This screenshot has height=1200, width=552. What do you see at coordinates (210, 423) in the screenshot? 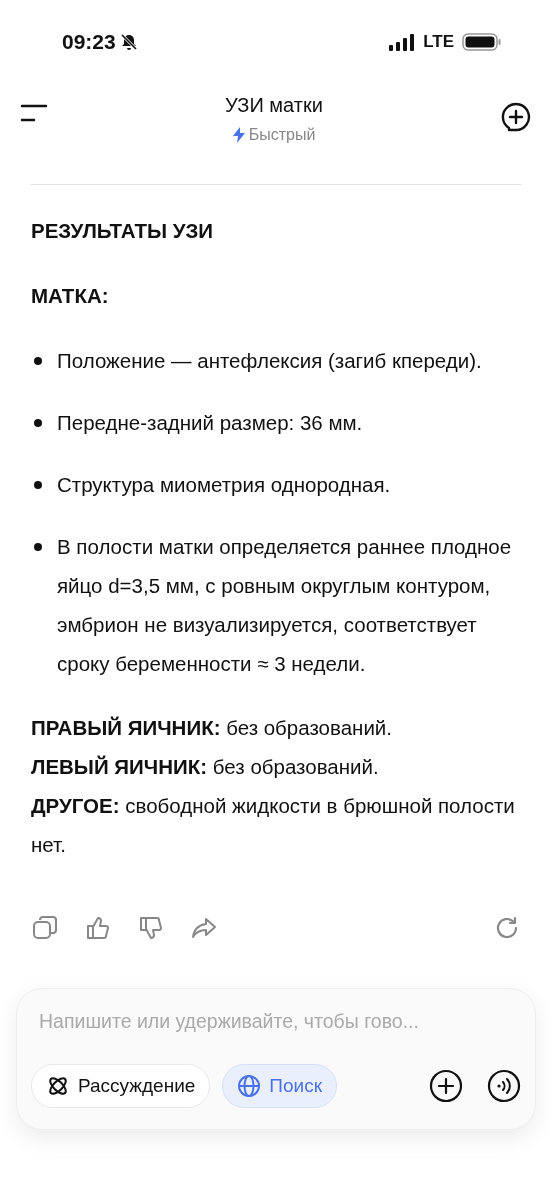
I see `bullet-text: Передне-задний размер: 36 мм.` at bounding box center [210, 423].